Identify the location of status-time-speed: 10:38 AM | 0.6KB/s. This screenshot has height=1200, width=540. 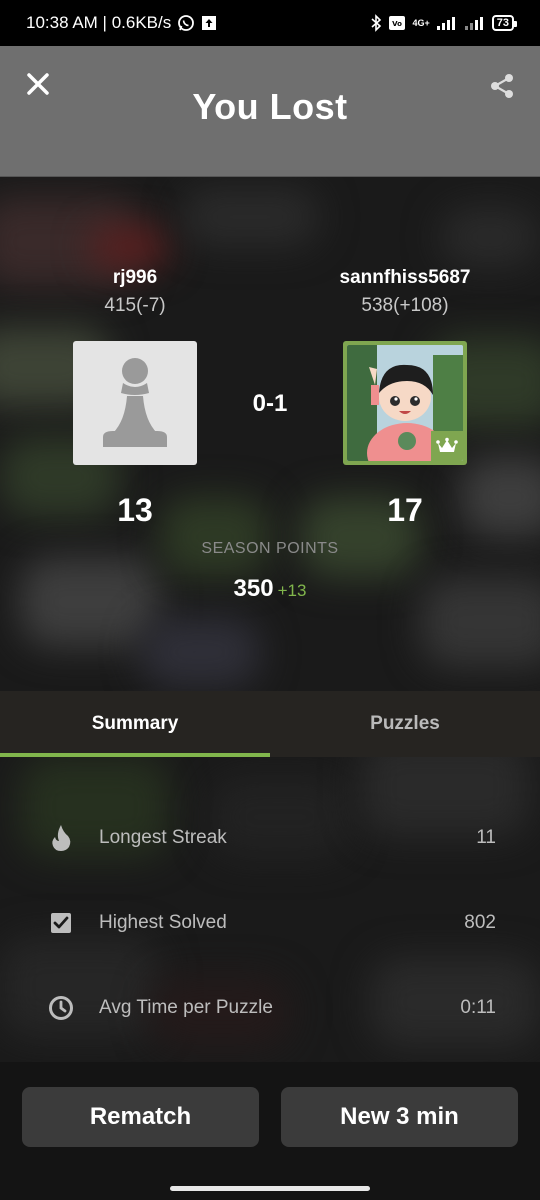
(99, 22).